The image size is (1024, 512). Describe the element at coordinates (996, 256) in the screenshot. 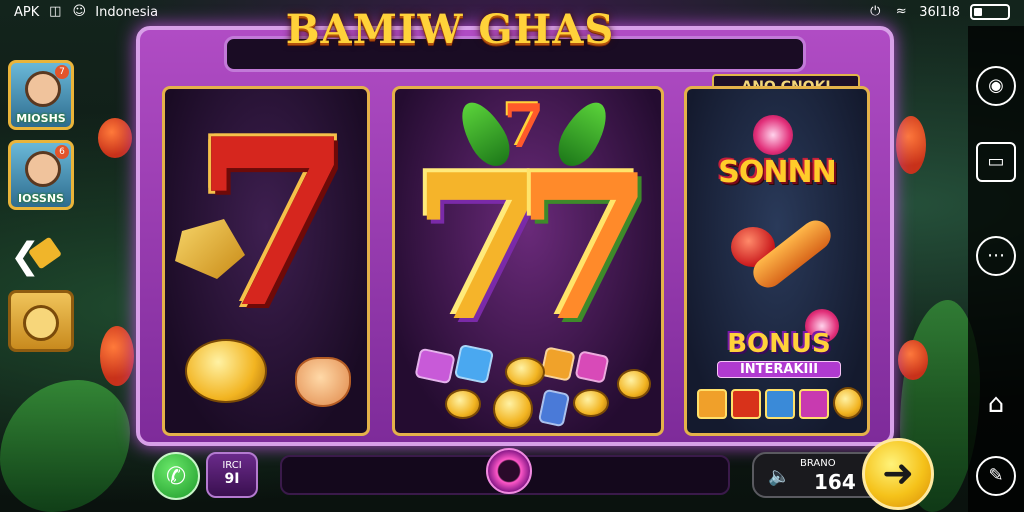

I see `dots-icon: ⋯` at that location.